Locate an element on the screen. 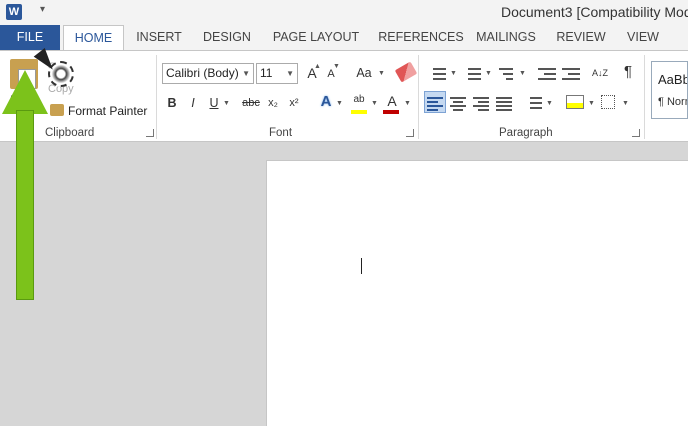  subscript-button: x₂ is located at coordinates (273, 103).